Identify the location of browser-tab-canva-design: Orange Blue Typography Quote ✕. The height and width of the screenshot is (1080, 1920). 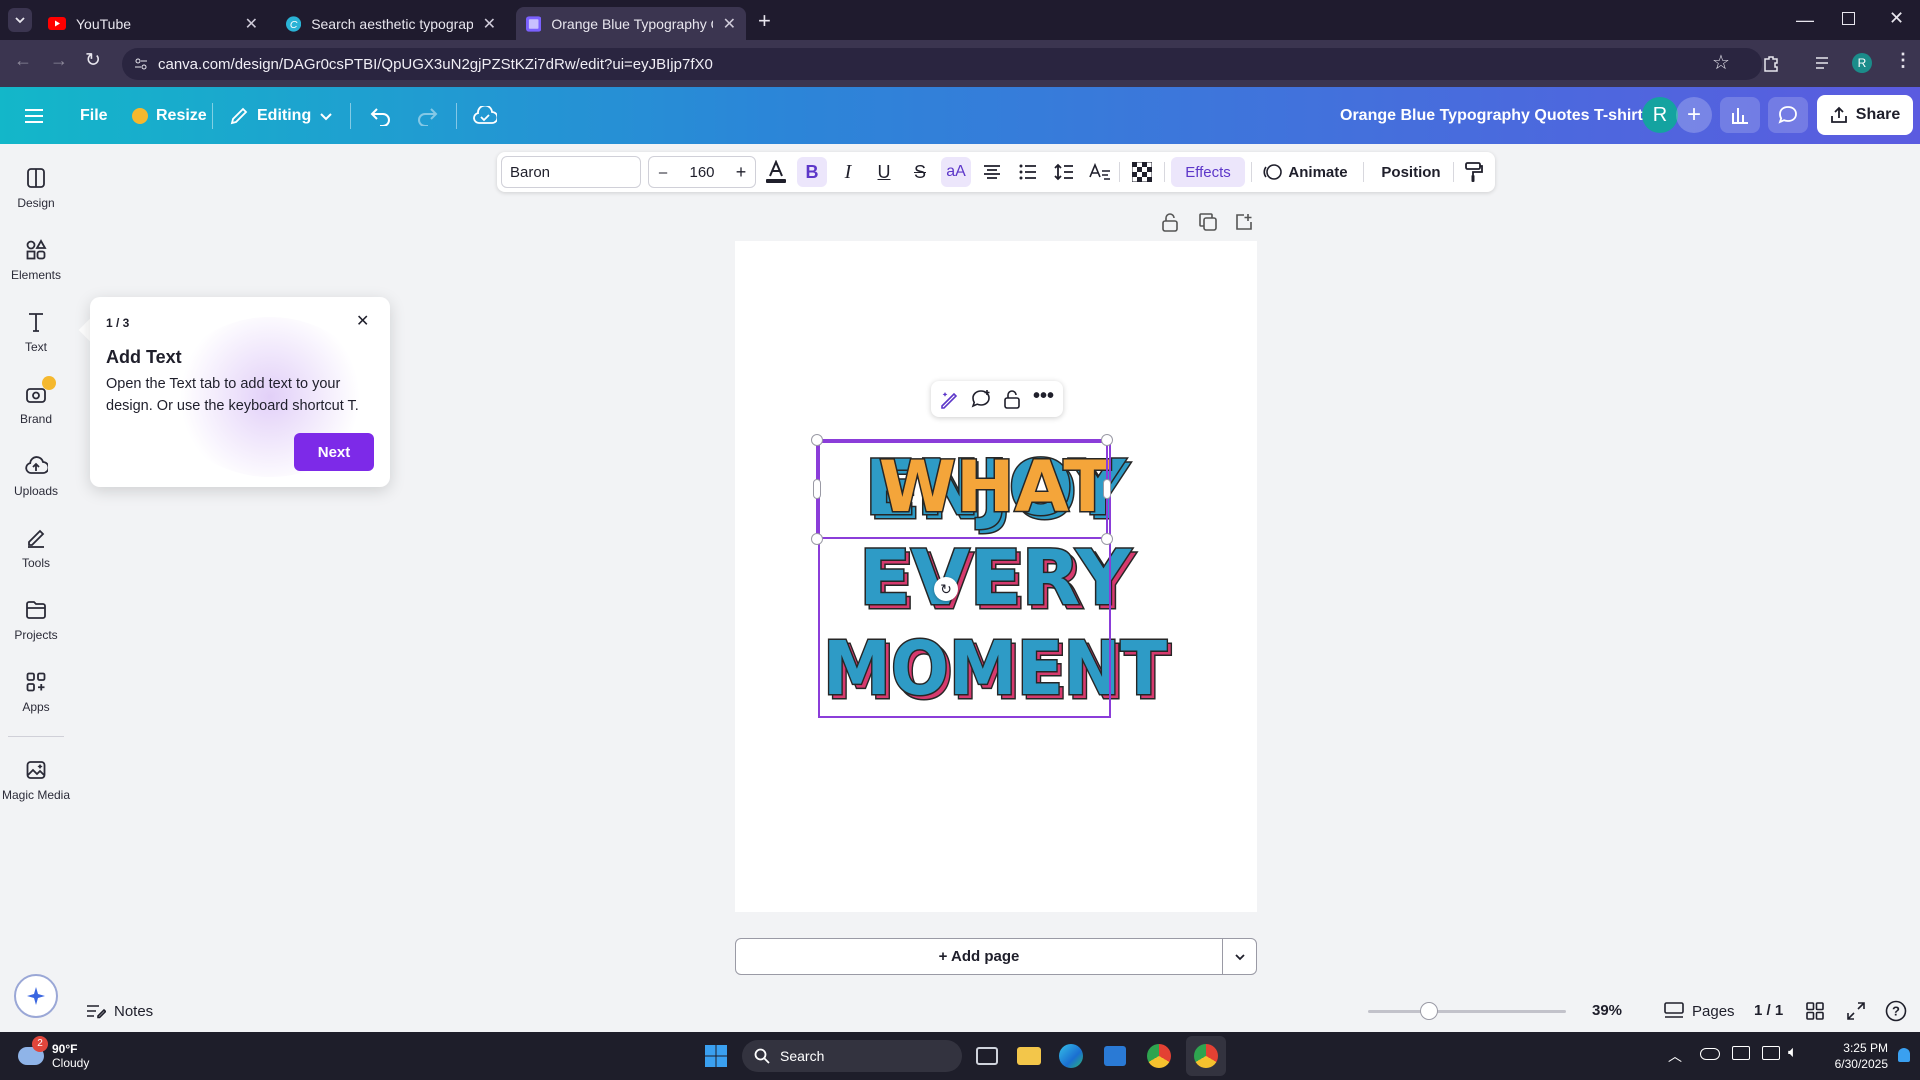
(631, 23).